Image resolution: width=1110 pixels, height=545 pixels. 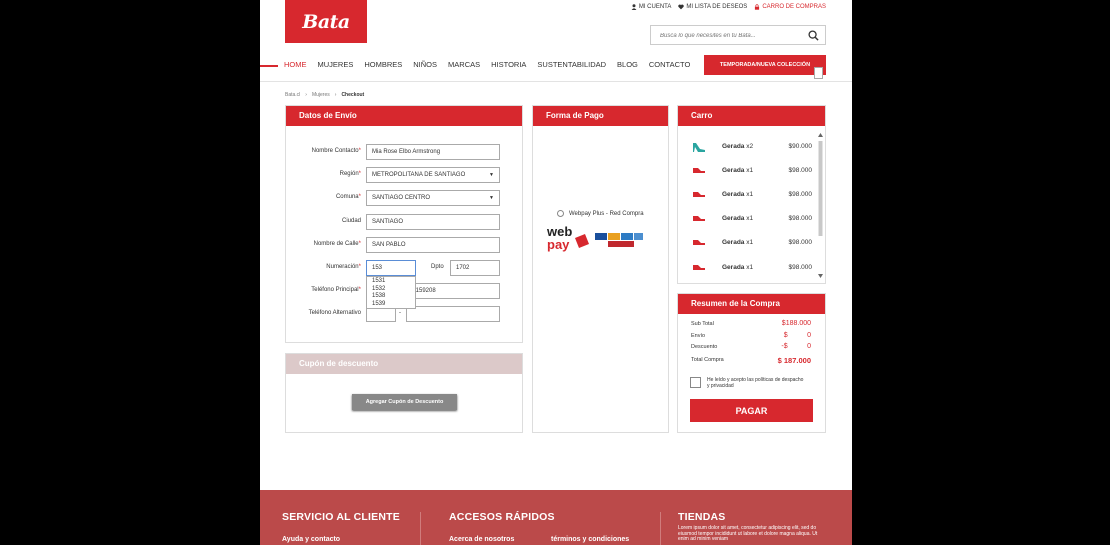 What do you see at coordinates (707, 360) in the screenshot?
I see `total-label: Total Compra` at bounding box center [707, 360].